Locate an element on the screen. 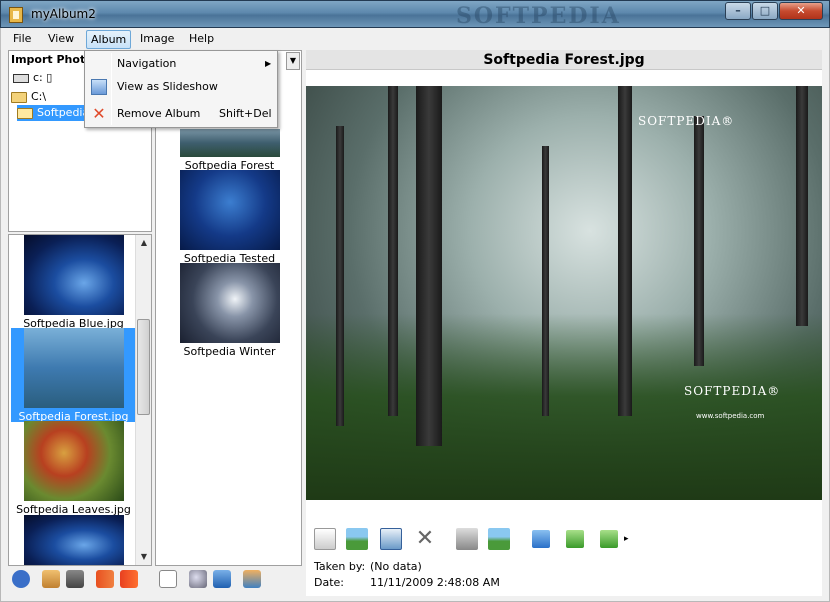  menu-image: Image is located at coordinates (157, 38).